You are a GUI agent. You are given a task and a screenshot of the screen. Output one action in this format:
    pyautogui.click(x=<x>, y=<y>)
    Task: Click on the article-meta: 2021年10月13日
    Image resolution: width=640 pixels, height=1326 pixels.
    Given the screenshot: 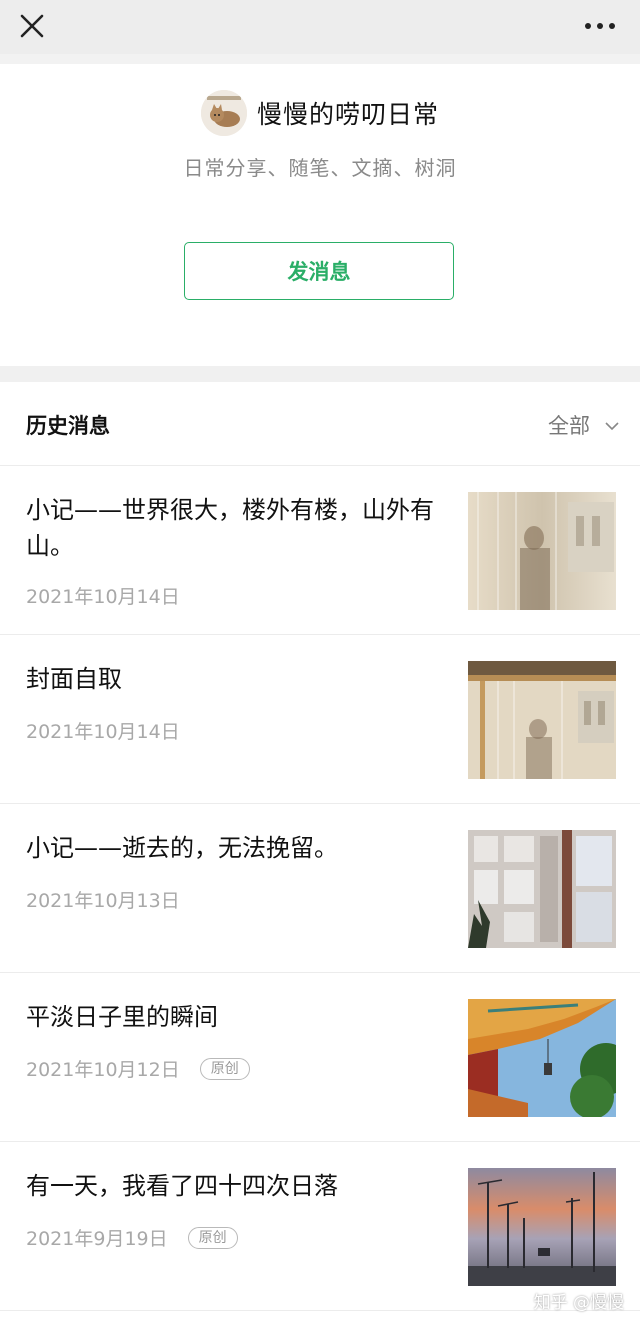 What is the action you would take?
    pyautogui.click(x=103, y=899)
    